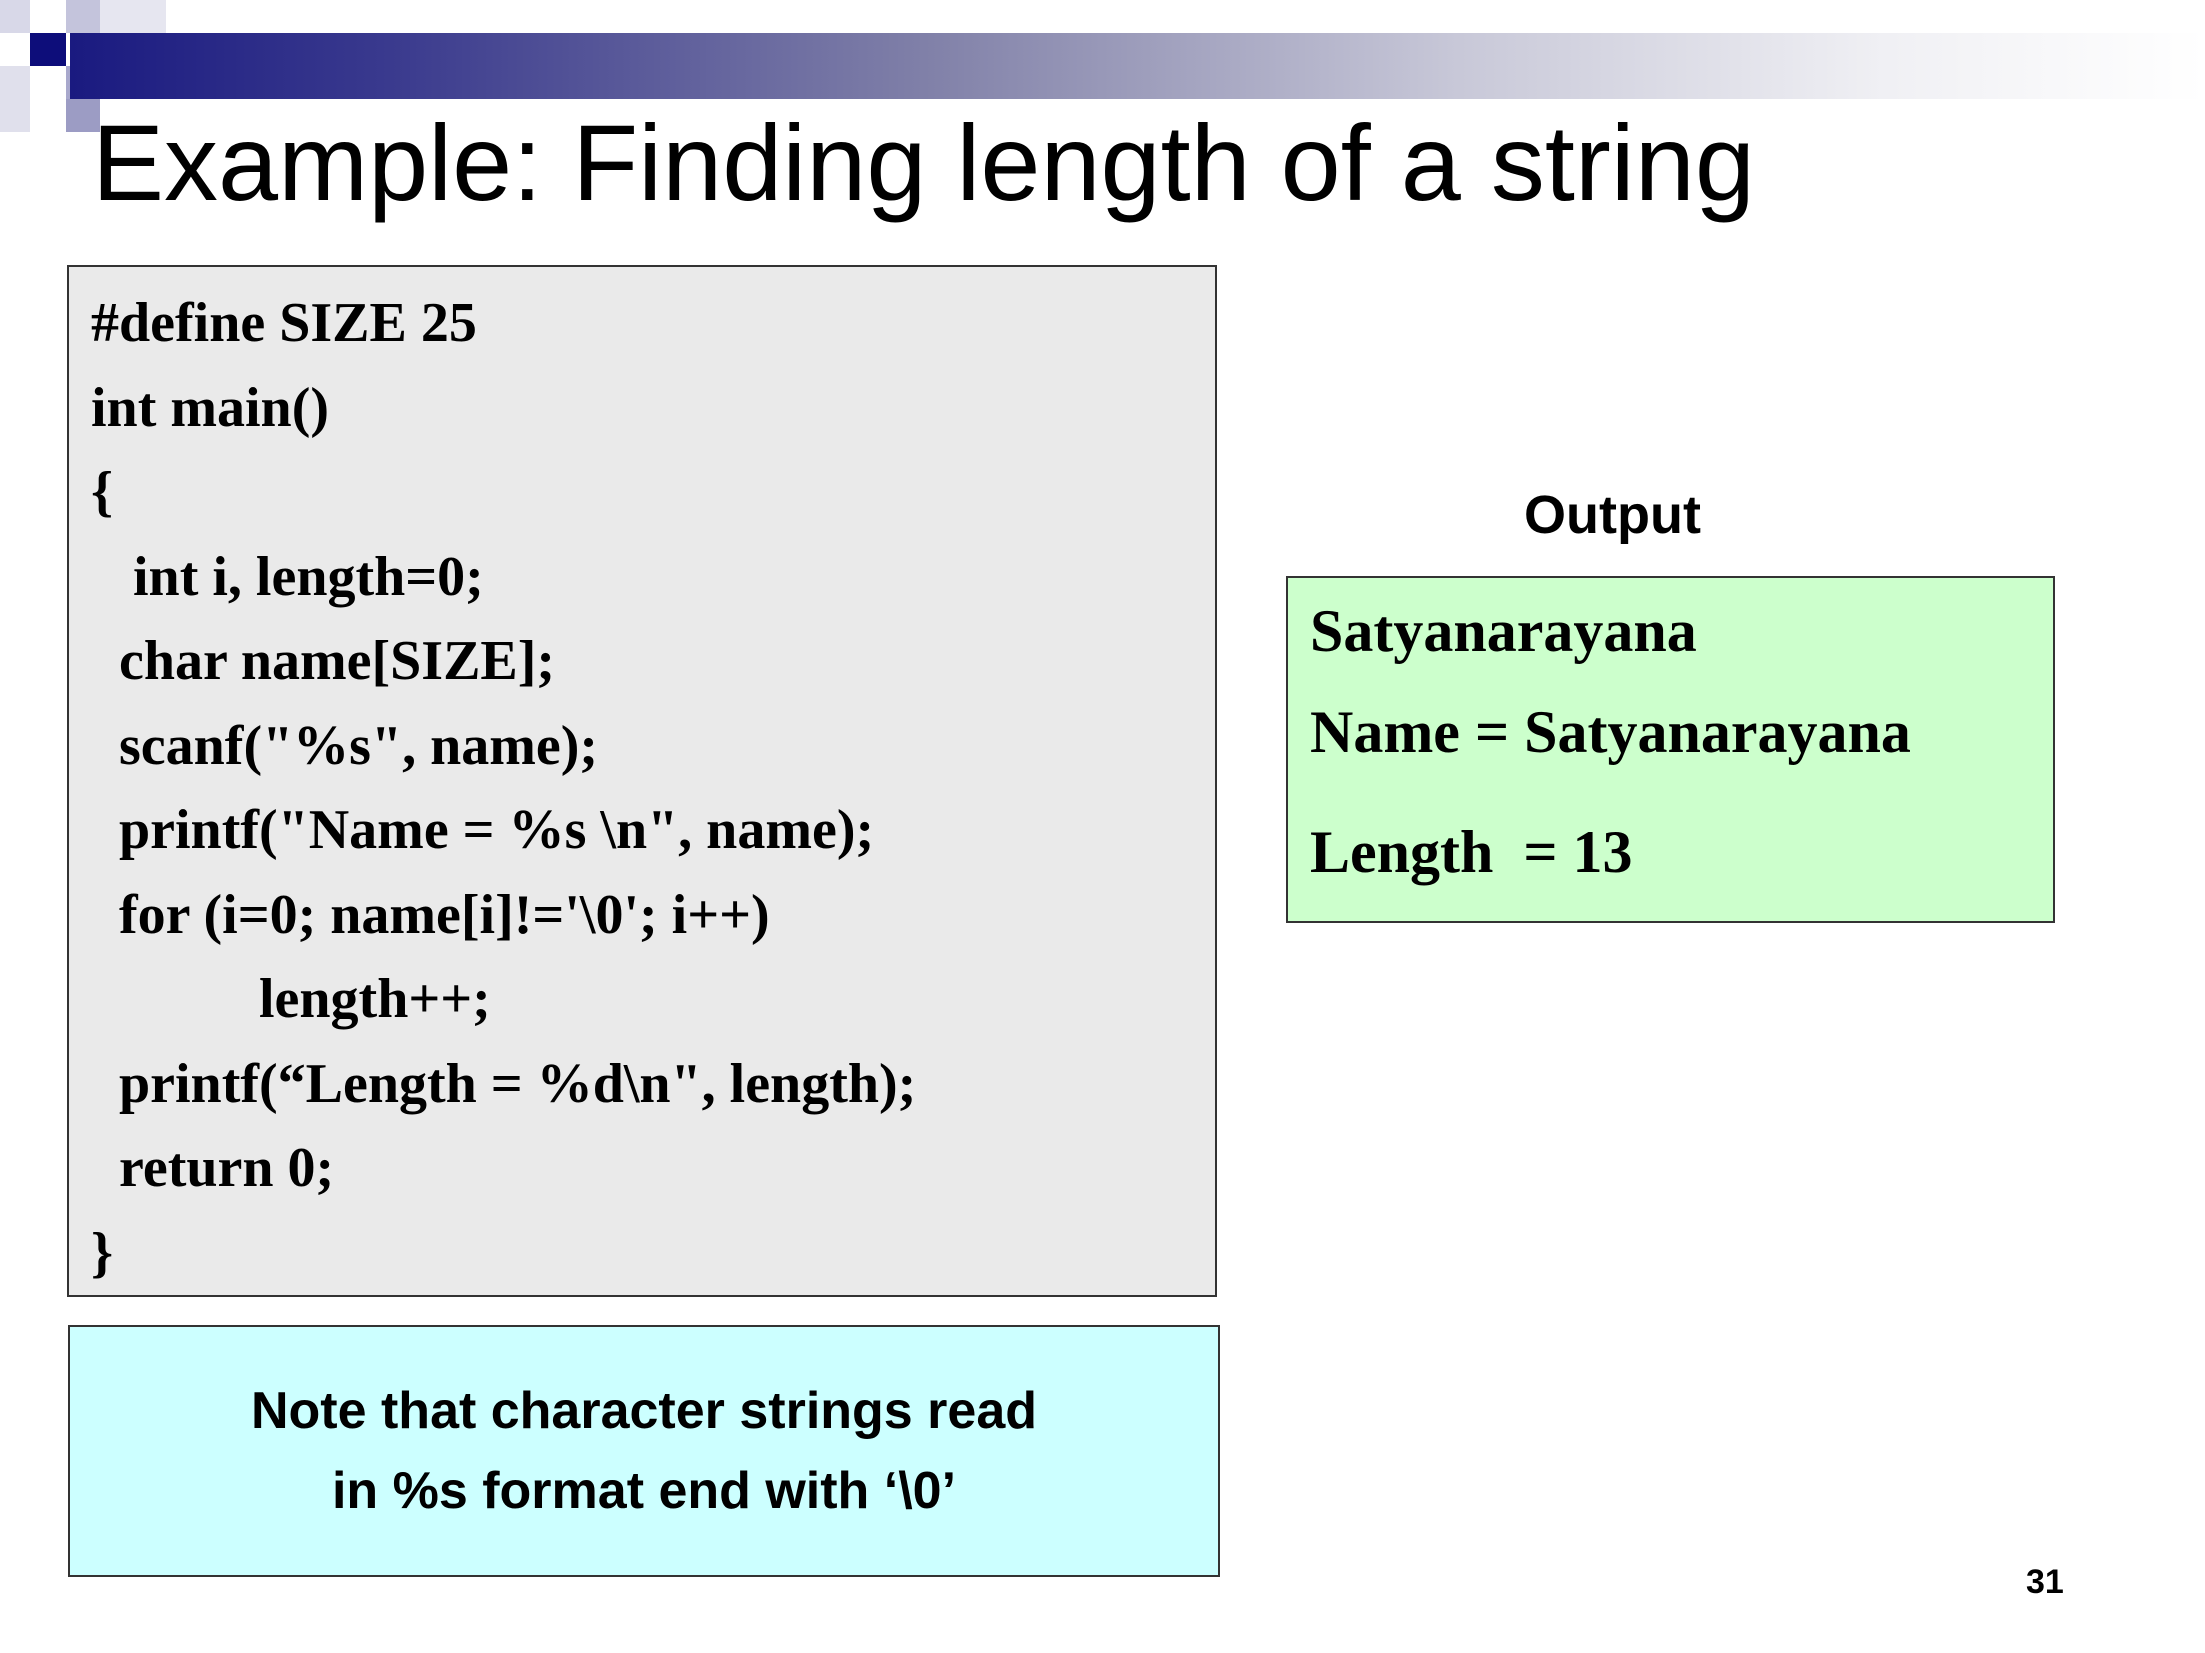  Describe the element at coordinates (1503, 631) in the screenshot. I see `output-line: Satyanarayana` at that location.